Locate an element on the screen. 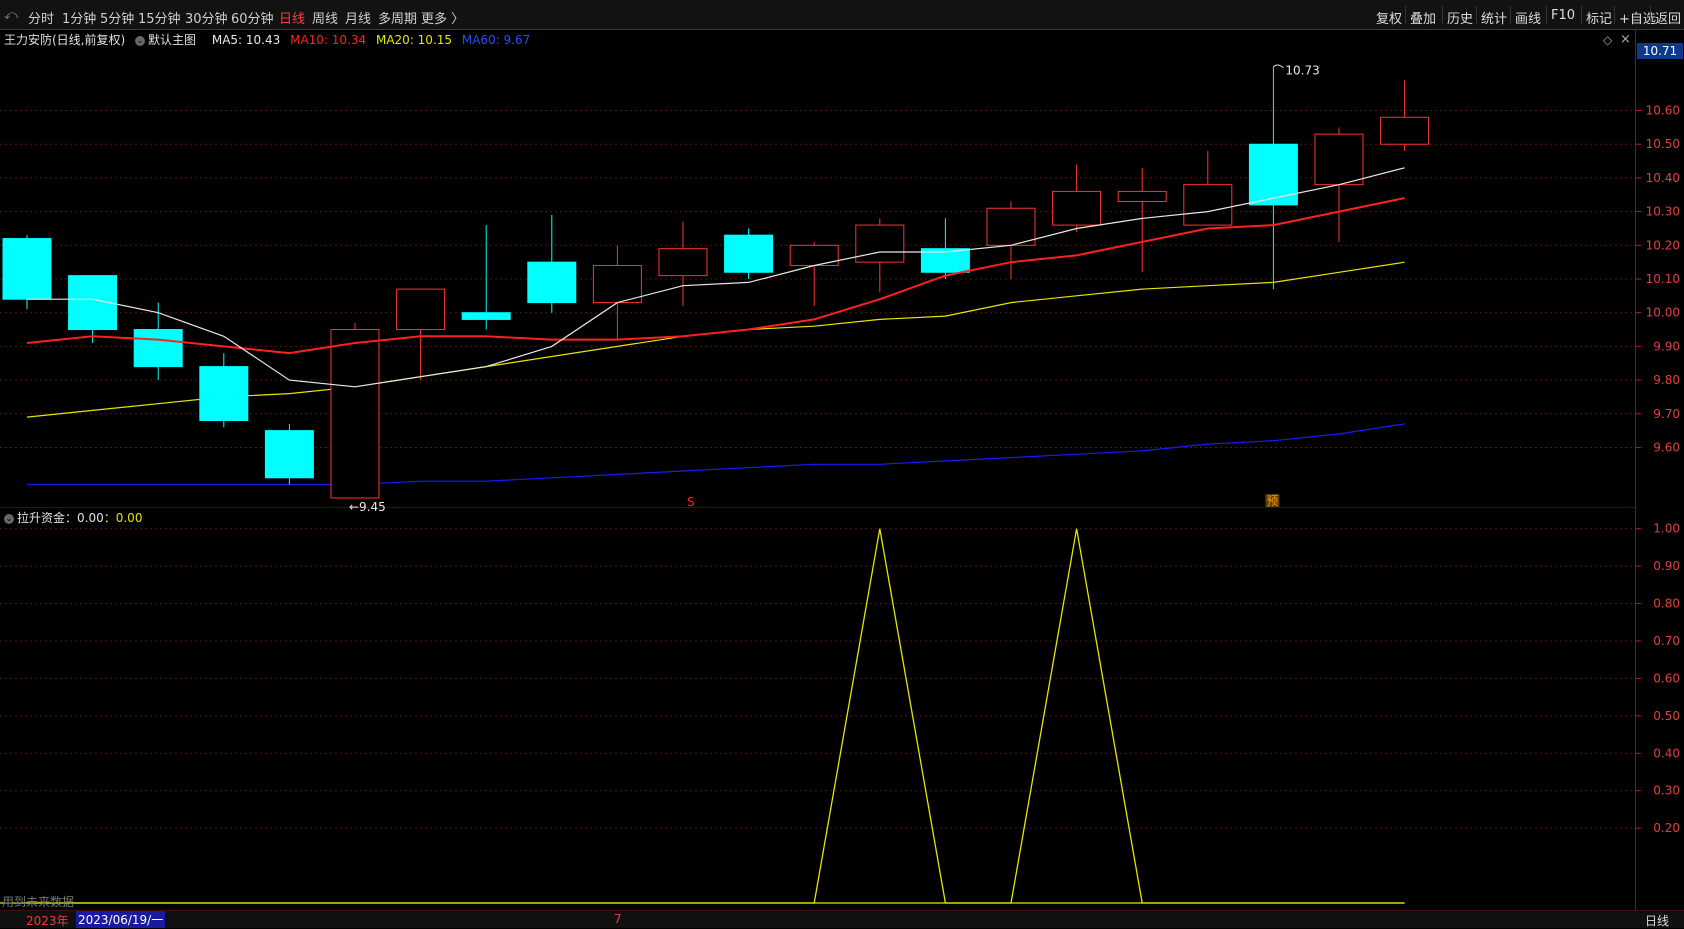 The height and width of the screenshot is (929, 1684). price-tick-label: 10.60 is located at coordinates (1663, 111).